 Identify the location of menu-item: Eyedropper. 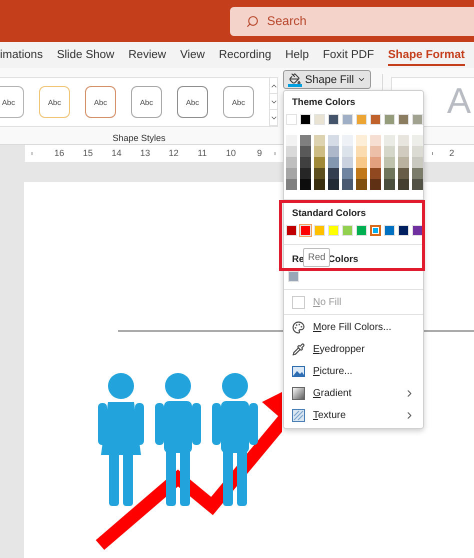
(353, 349).